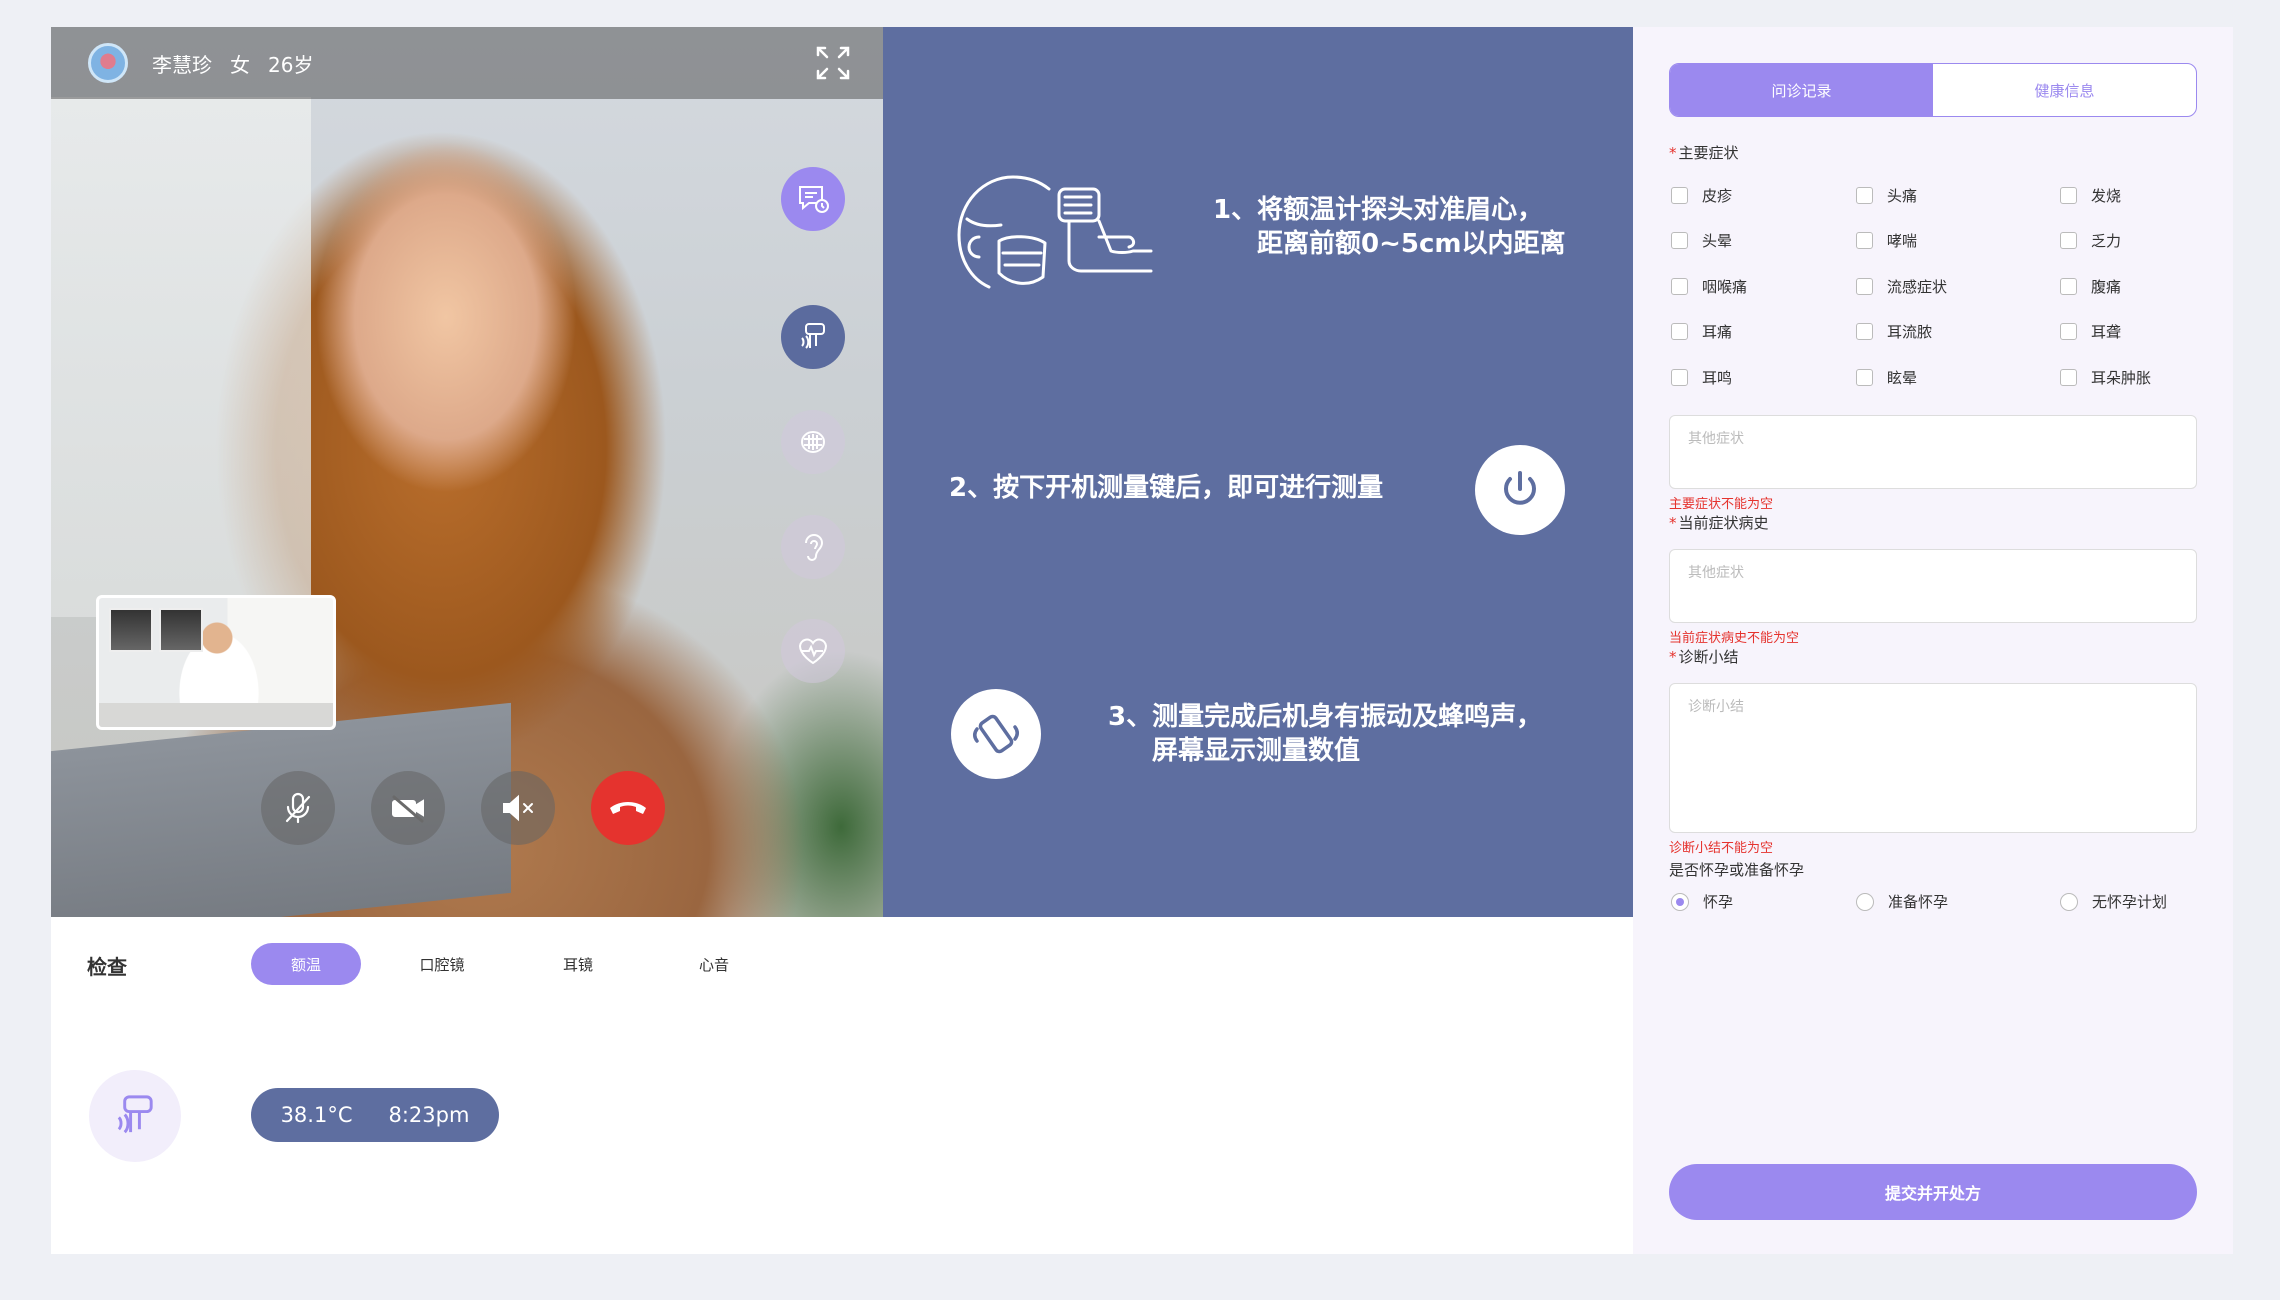 The height and width of the screenshot is (1300, 2280). What do you see at coordinates (833, 63) in the screenshot?
I see `fullscreen-icon` at bounding box center [833, 63].